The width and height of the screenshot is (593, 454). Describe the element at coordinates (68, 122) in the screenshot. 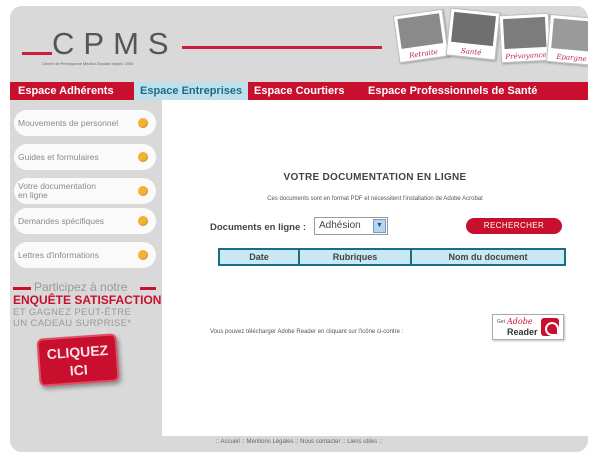

I see `sidebar-item-label: Mouvements de personnel` at that location.